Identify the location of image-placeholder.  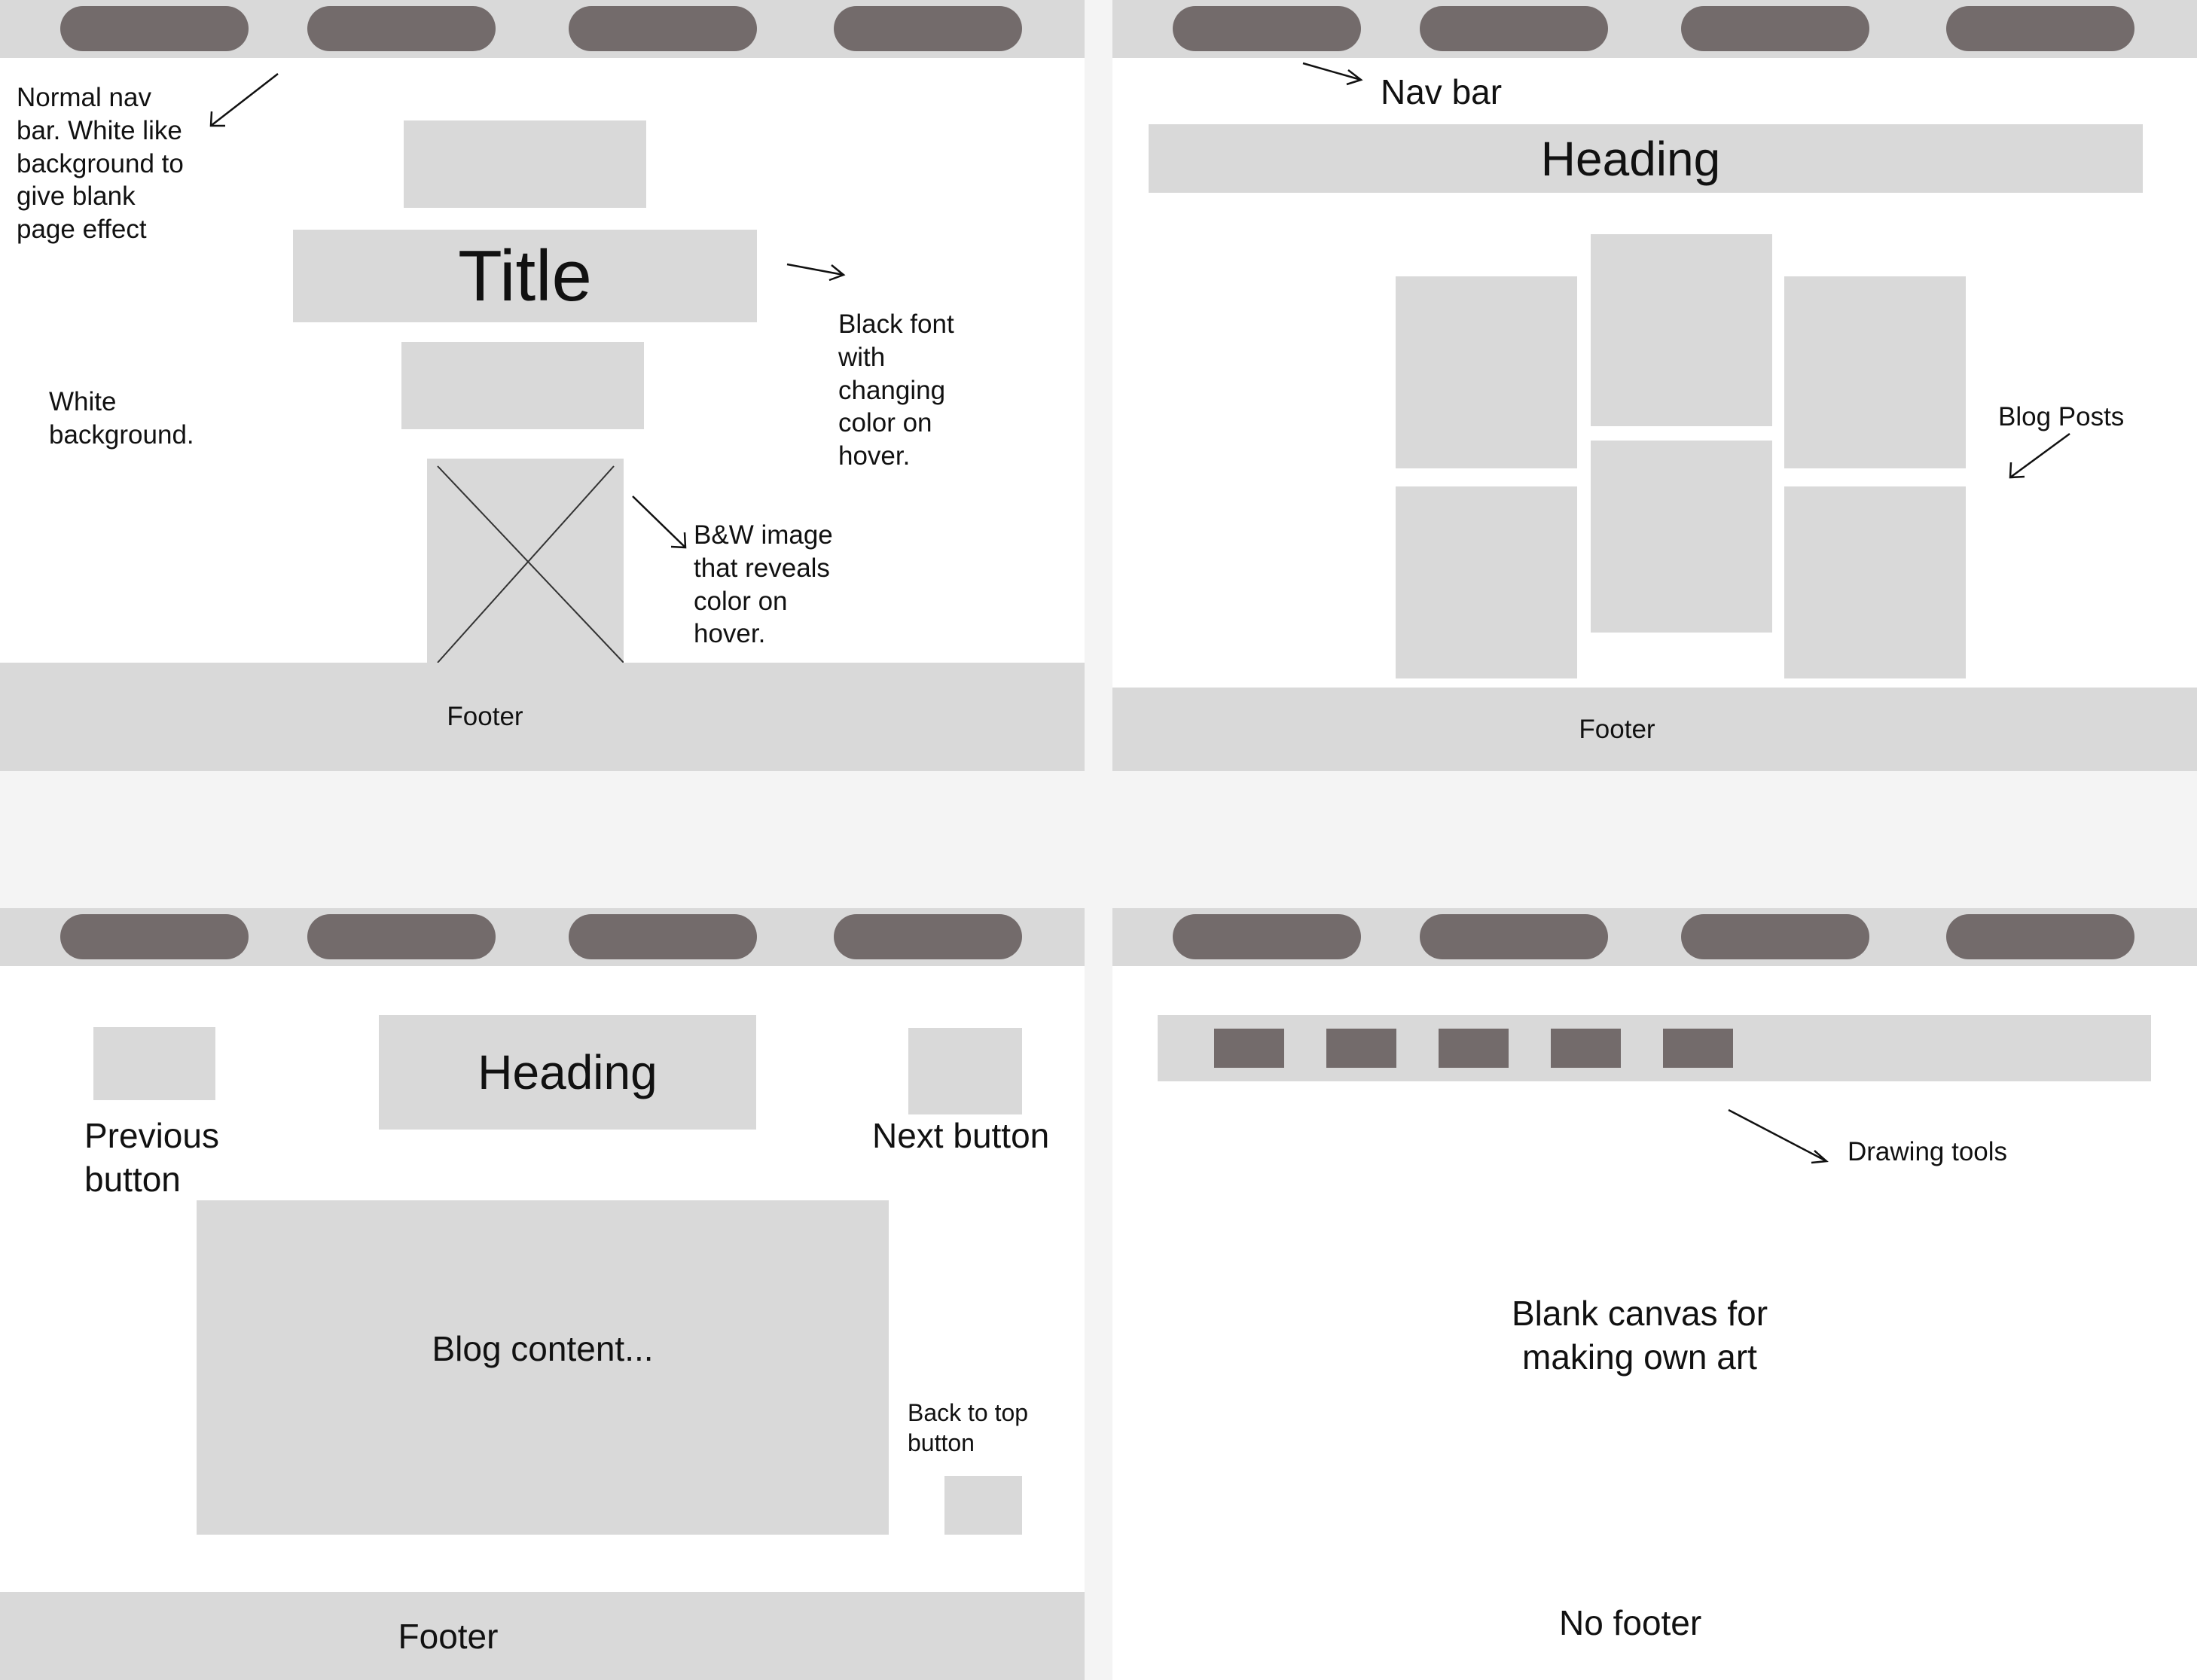
(525, 561).